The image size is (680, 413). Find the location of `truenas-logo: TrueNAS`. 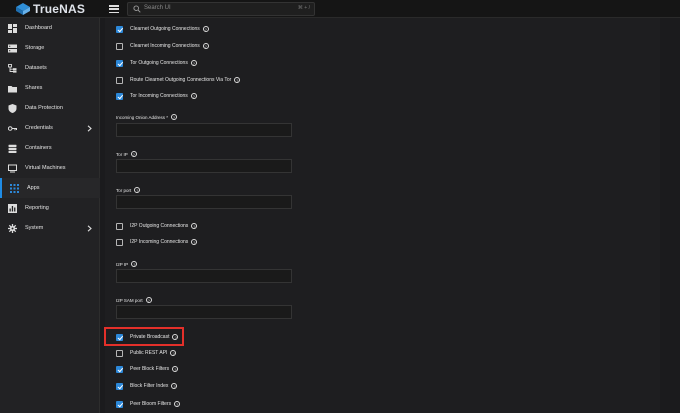

truenas-logo: TrueNAS is located at coordinates (50, 9).